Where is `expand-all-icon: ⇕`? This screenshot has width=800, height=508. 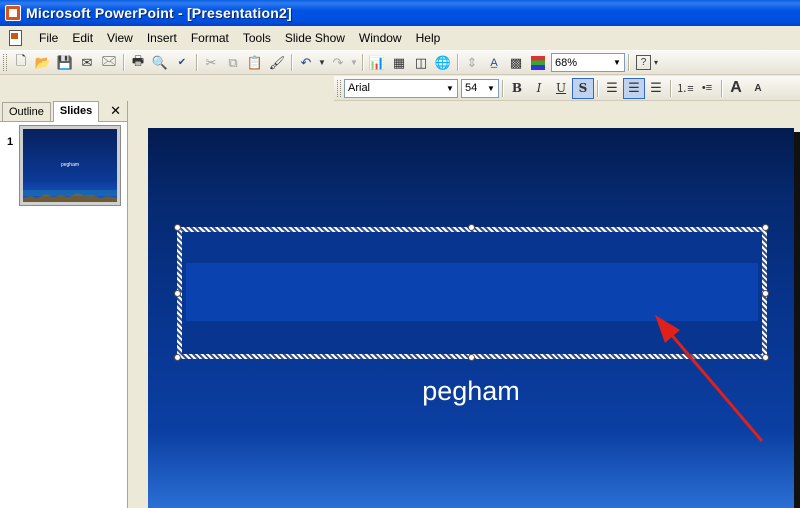
expand-all-icon: ⇕ is located at coordinates (472, 62).